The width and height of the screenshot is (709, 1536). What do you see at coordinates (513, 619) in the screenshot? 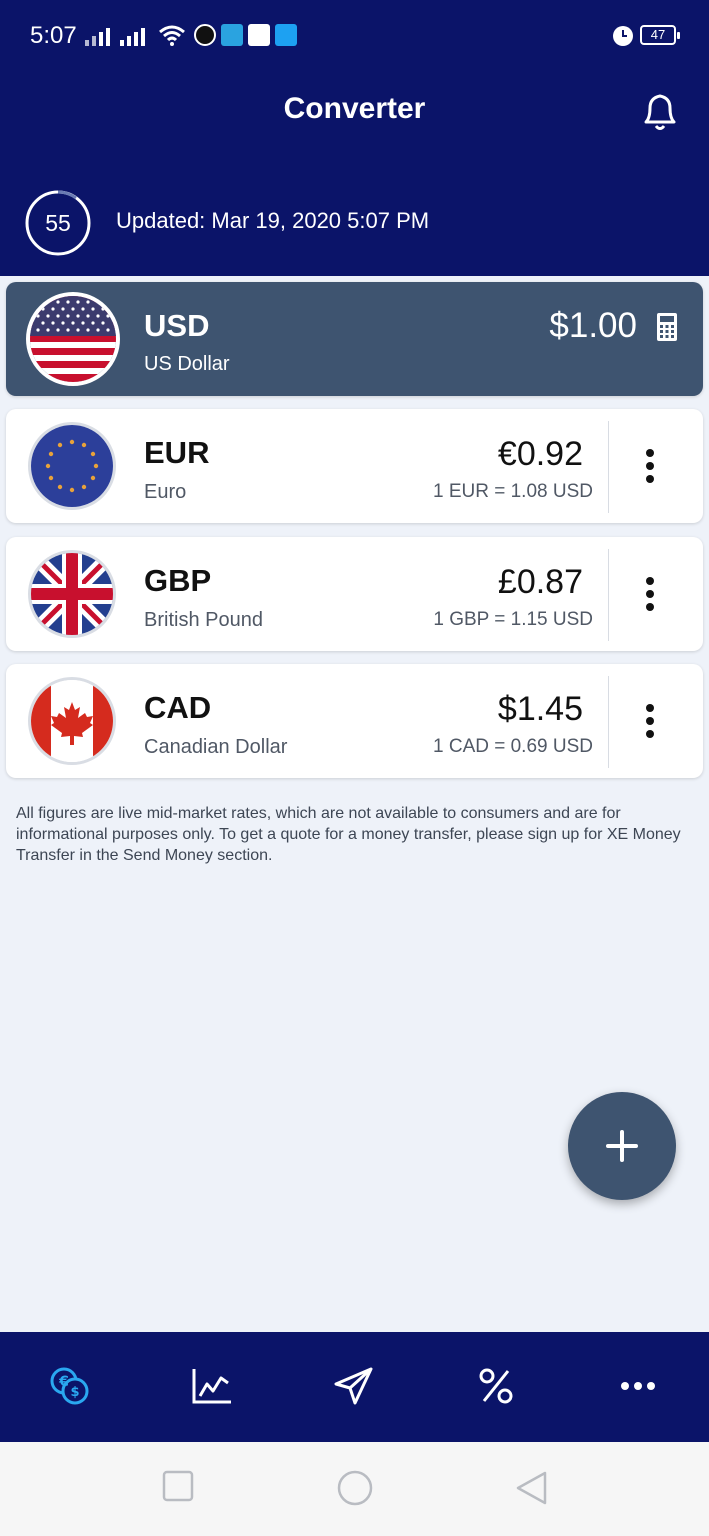
I see `exchange-rate: 1 GBP = 1.15 USD` at bounding box center [513, 619].